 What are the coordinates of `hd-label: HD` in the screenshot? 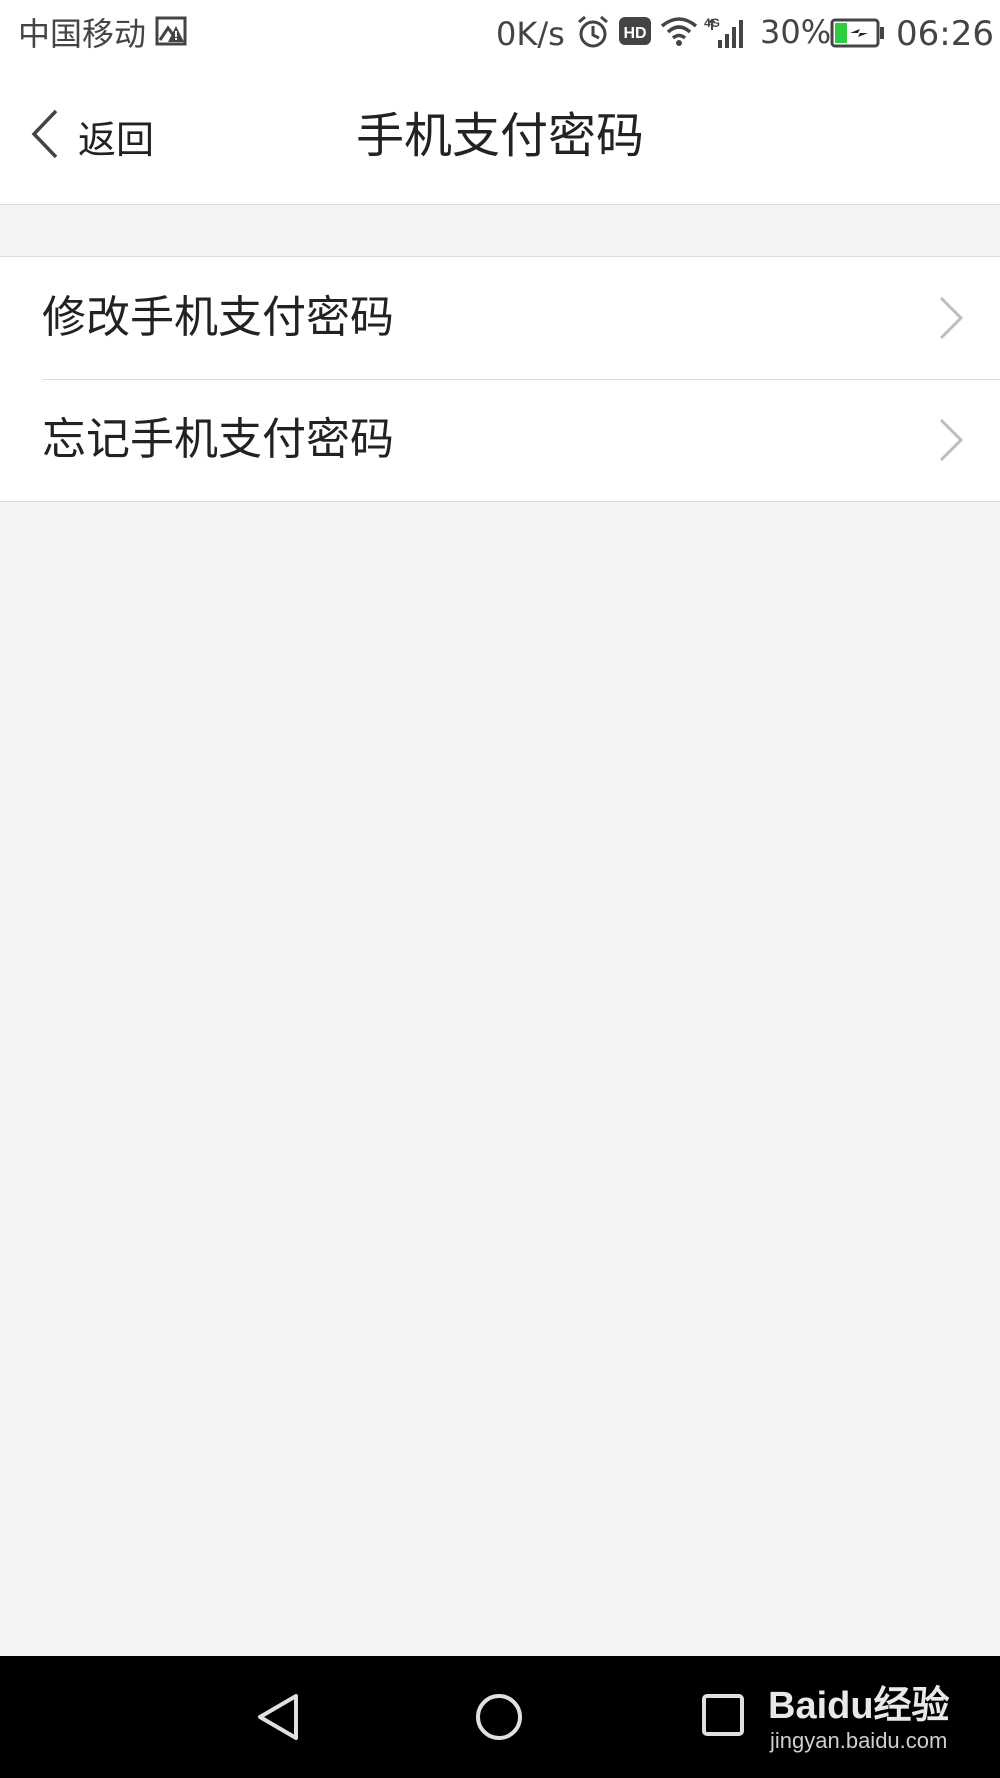 It's located at (634, 33).